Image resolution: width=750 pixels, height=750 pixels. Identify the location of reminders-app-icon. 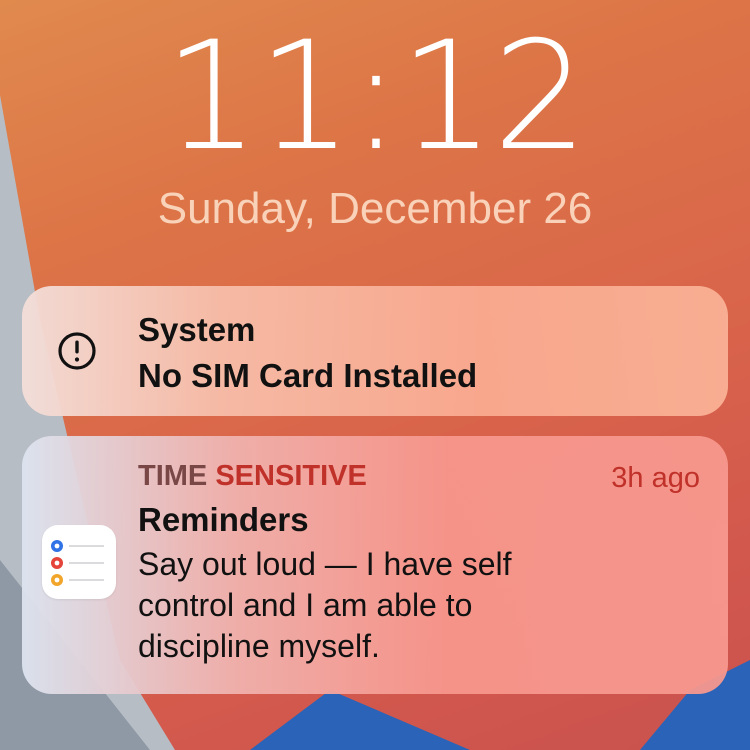
(79, 562).